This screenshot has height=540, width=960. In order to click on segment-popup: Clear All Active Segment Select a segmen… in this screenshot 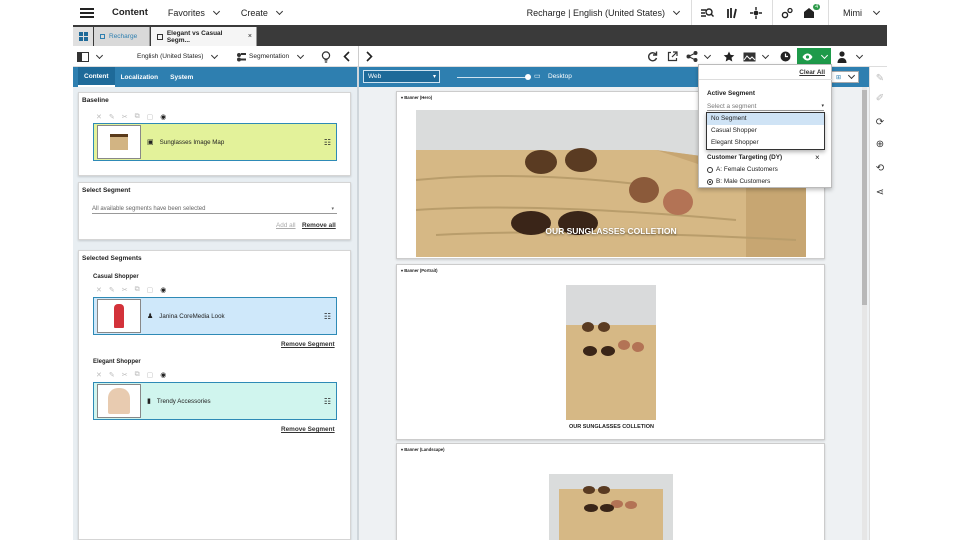, I will do `click(765, 126)`.